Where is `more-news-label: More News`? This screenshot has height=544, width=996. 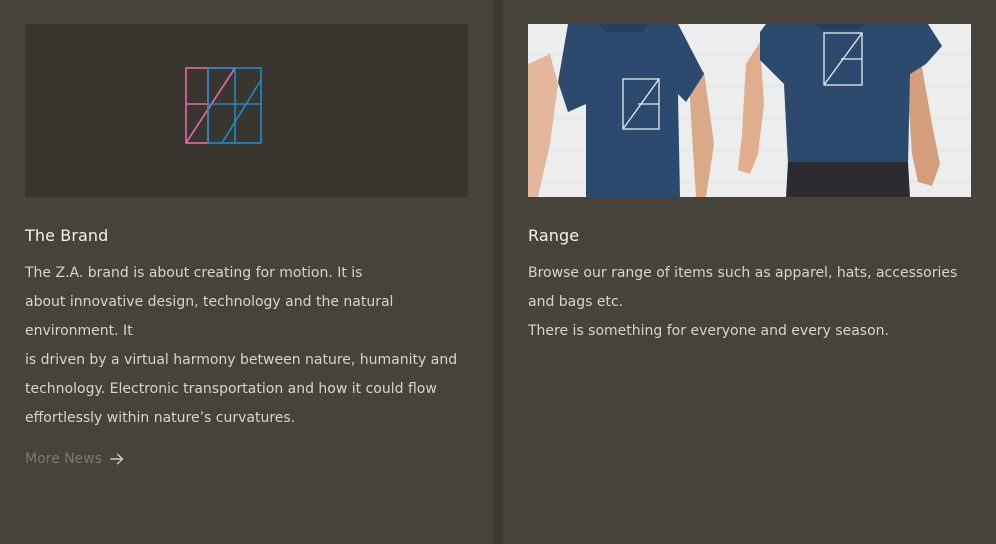
more-news-label: More News is located at coordinates (63, 459).